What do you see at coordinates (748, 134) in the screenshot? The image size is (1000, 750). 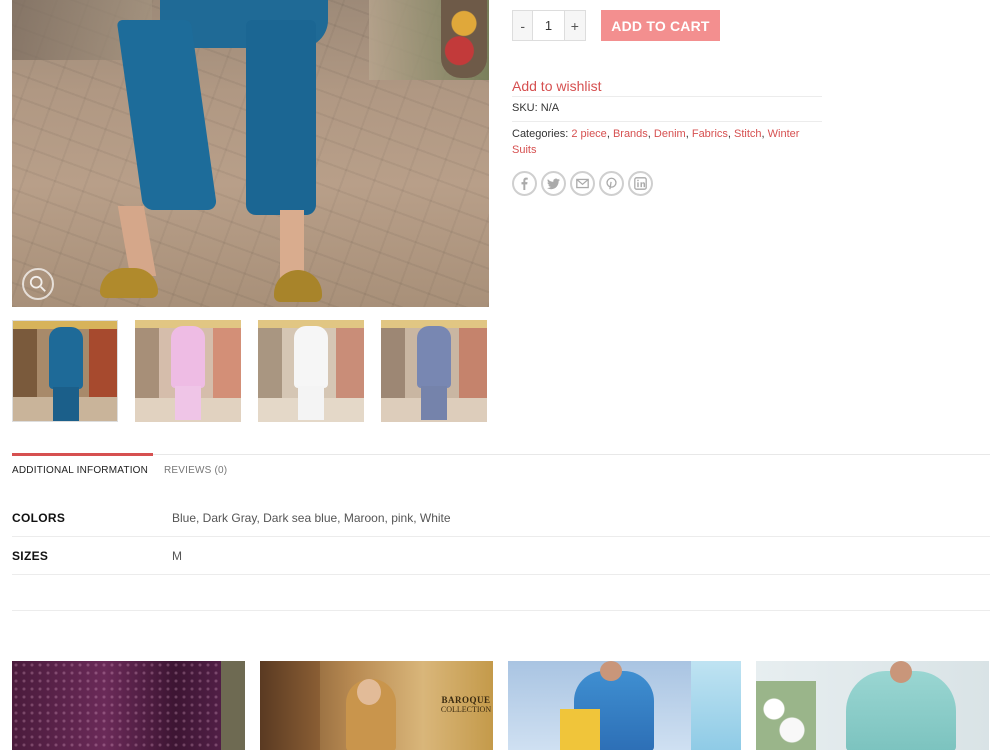 I see `category-link: Stitch` at bounding box center [748, 134].